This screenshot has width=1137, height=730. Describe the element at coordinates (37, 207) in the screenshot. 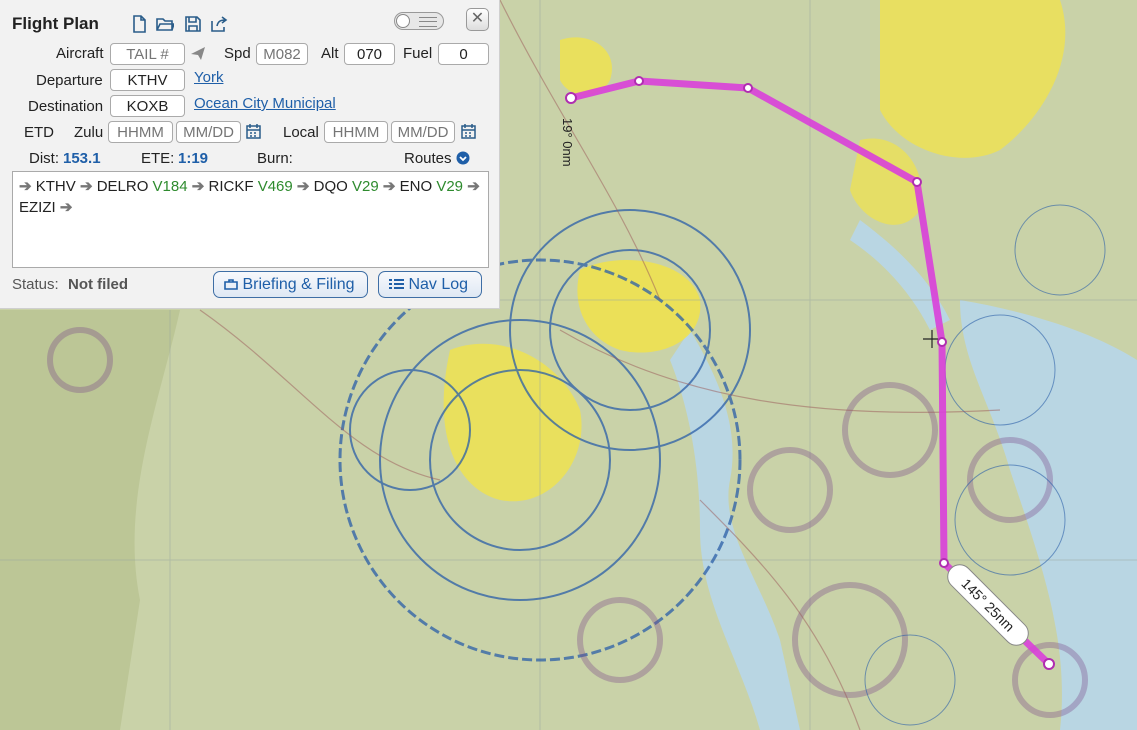

I see `route-waypoint: EZIZI` at that location.